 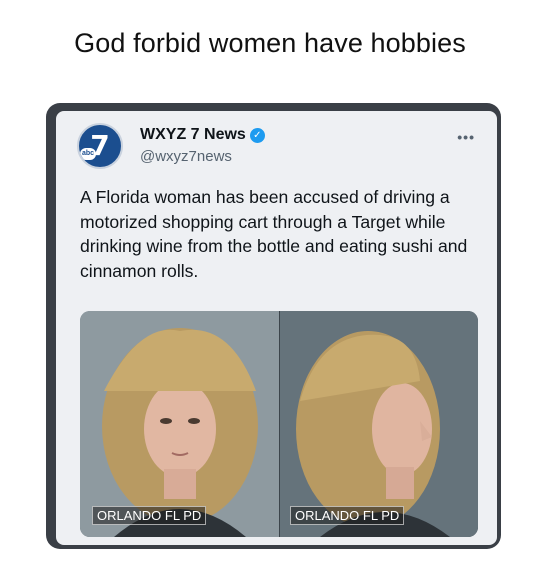 I want to click on more-options-icon: •••, so click(x=466, y=137).